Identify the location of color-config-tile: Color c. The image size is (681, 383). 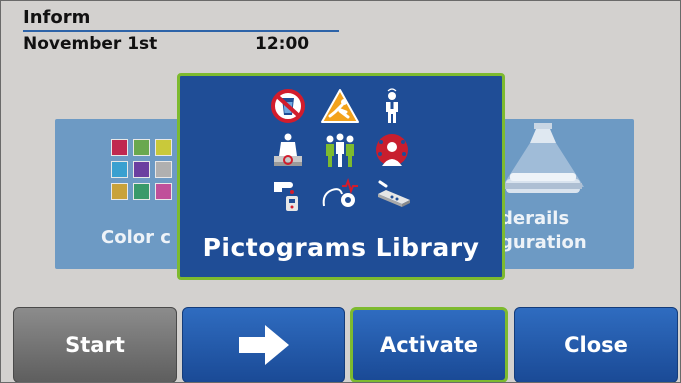
(124, 194).